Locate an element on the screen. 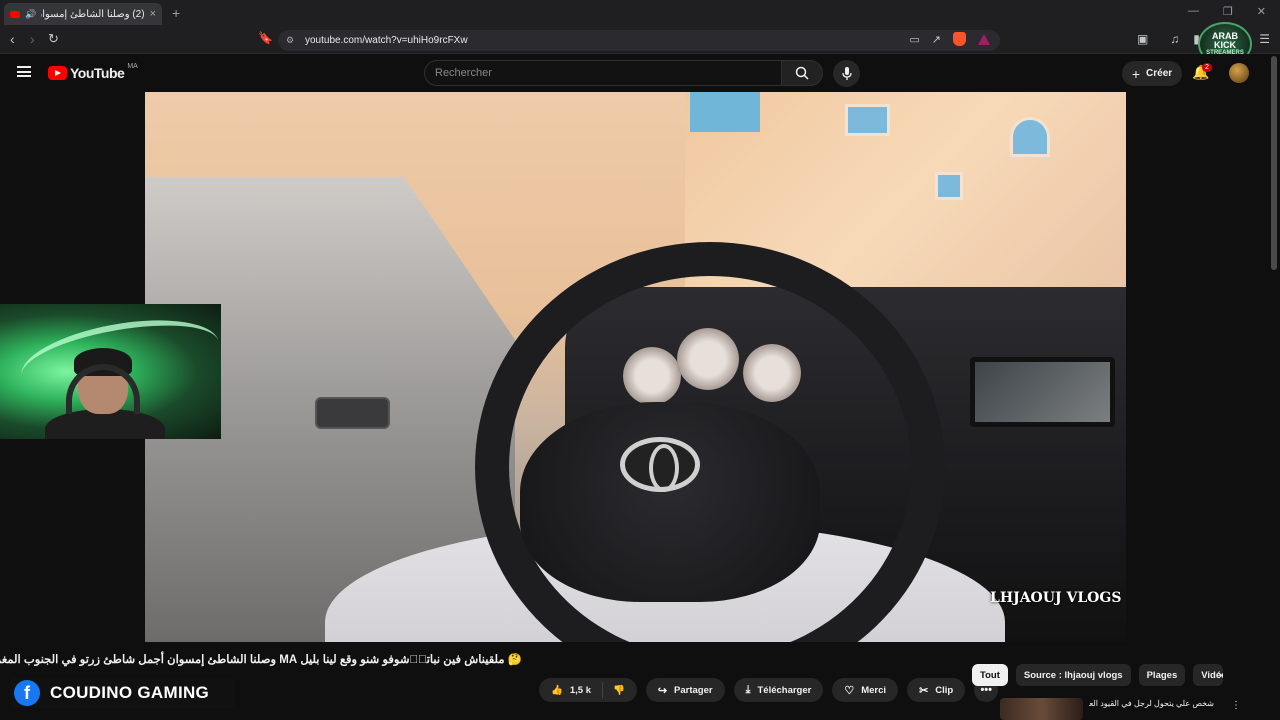  video-watermark: LHJAOUJ VLOGS is located at coordinates (1056, 598).